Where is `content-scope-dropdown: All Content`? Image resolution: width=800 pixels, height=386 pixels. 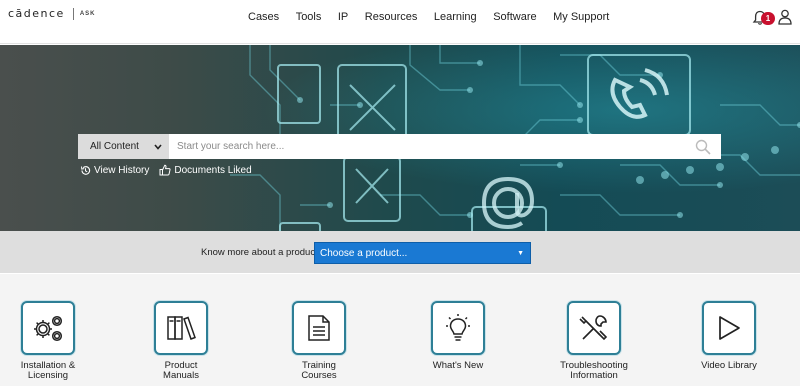 content-scope-dropdown: All Content is located at coordinates (123, 146).